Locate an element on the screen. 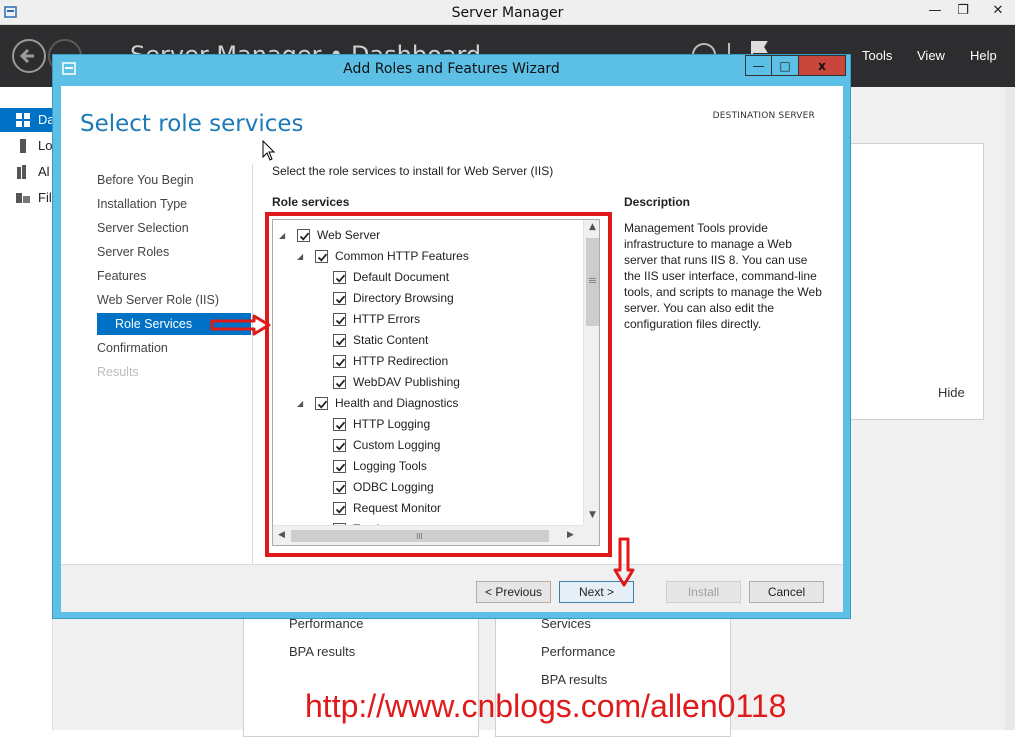  sidebar-item-all-servers: Al is located at coordinates (26, 172).